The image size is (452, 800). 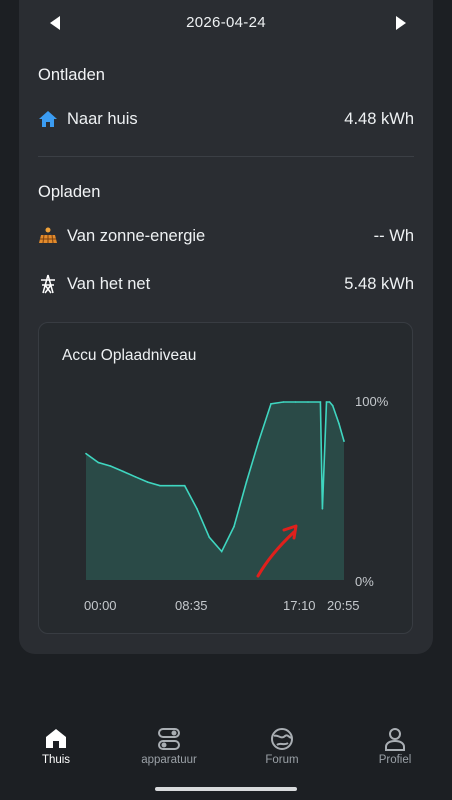 What do you see at coordinates (71, 75) in the screenshot?
I see `discharge-title: Ontladen` at bounding box center [71, 75].